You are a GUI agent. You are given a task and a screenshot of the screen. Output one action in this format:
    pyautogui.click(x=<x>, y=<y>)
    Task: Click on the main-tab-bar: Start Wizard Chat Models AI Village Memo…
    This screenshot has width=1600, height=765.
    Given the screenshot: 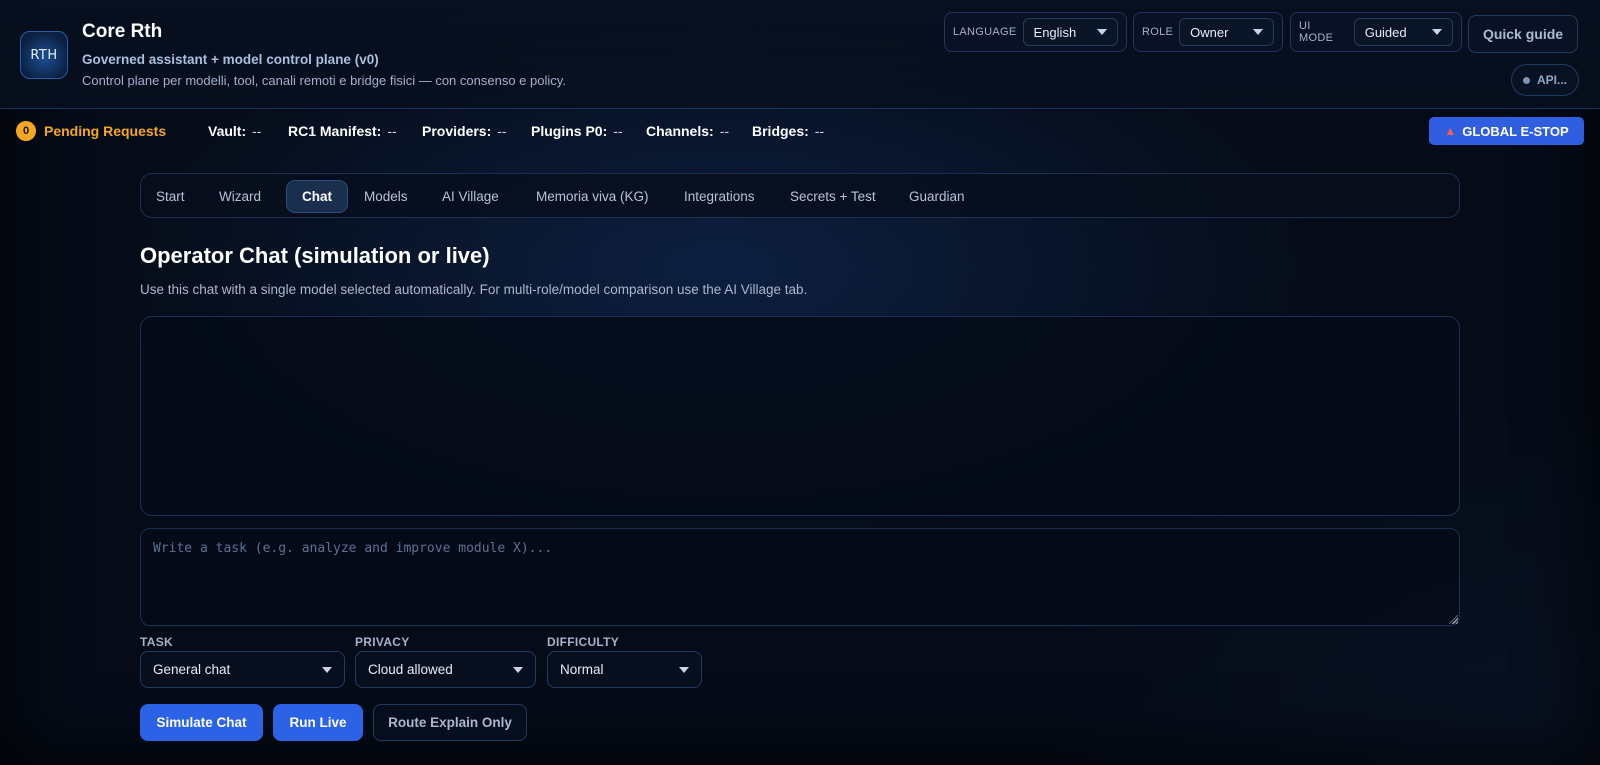 What is the action you would take?
    pyautogui.click(x=800, y=195)
    